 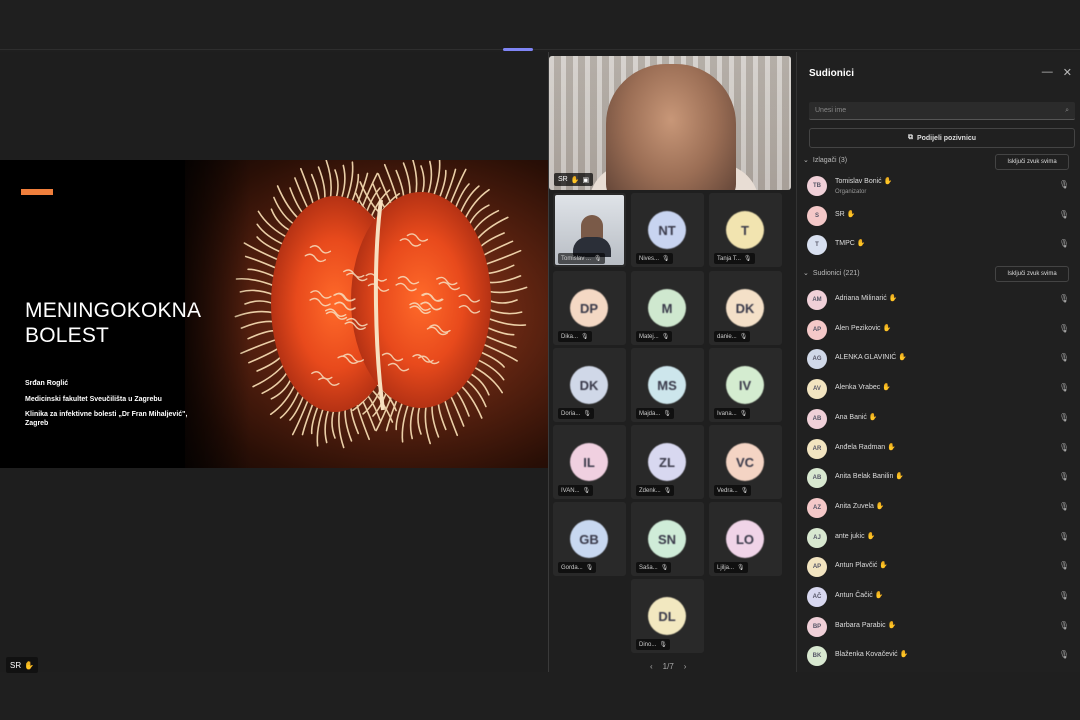 I want to click on avatar: DP, so click(x=589, y=308).